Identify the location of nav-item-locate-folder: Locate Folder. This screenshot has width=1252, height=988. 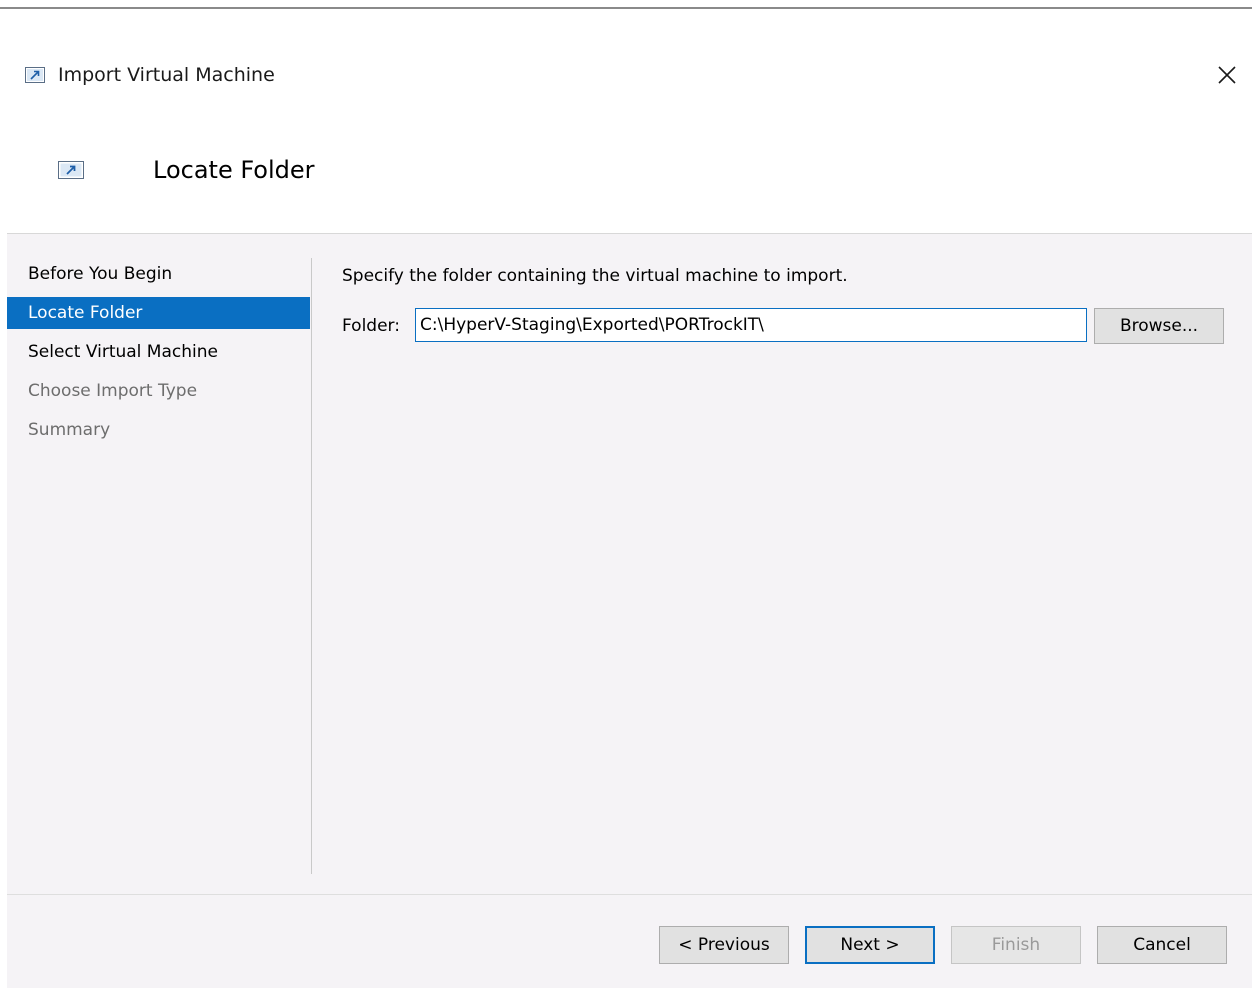
(158, 313).